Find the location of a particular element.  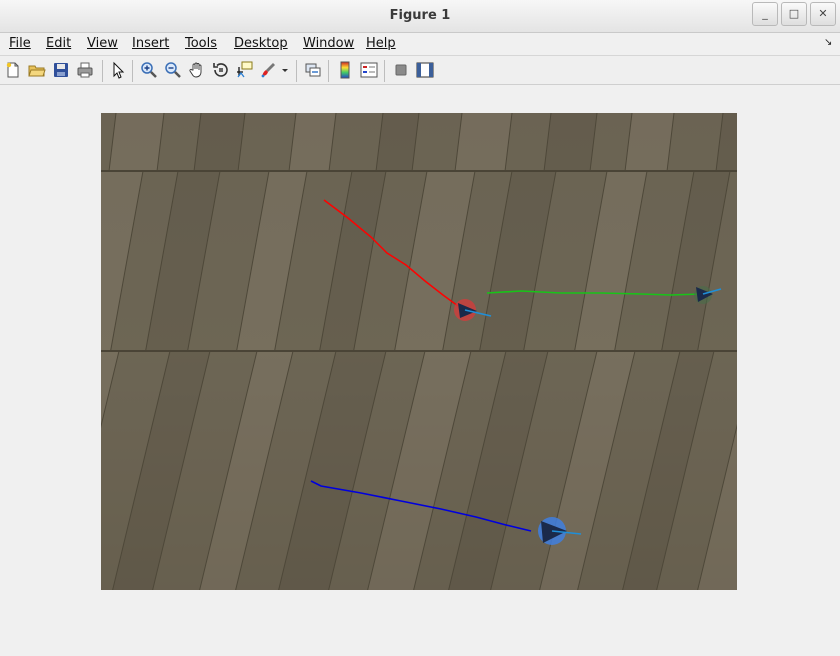

menu-label: Help is located at coordinates (381, 43).